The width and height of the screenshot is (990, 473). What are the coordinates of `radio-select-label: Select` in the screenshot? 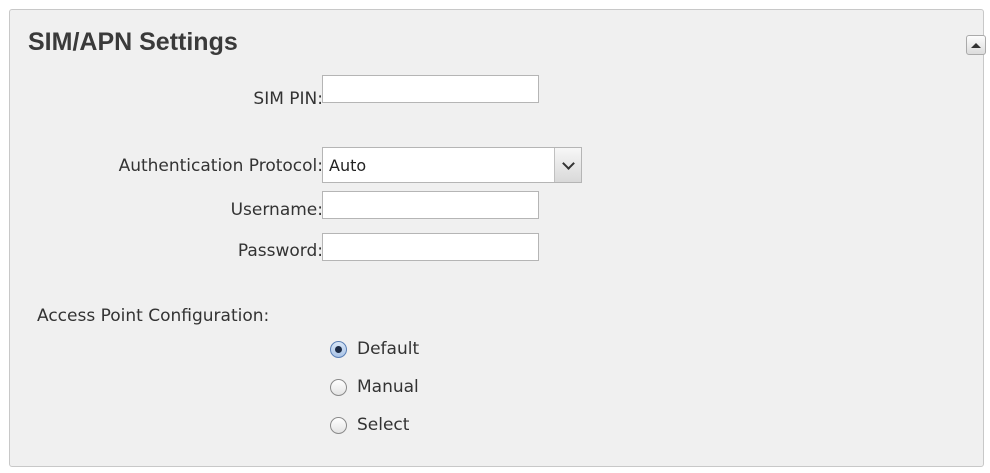 It's located at (383, 425).